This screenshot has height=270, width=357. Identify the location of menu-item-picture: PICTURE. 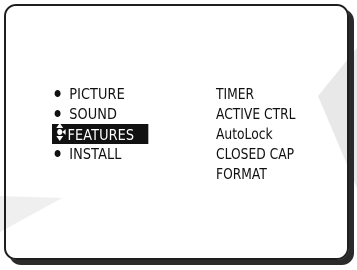
(116, 94).